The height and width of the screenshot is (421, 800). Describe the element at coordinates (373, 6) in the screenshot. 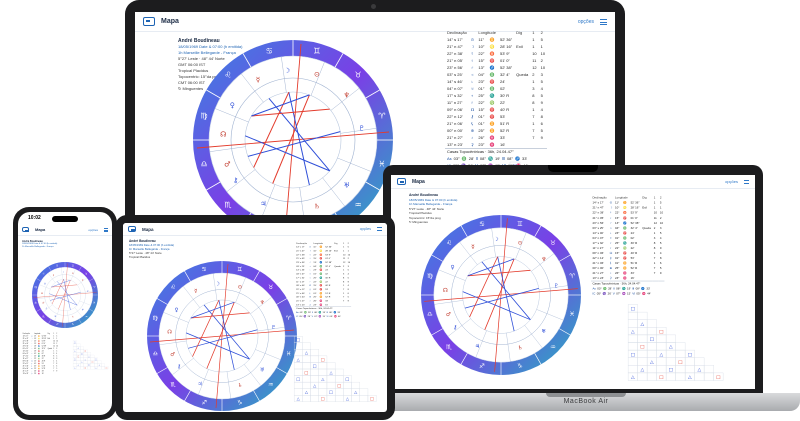

I see `monitor-camera` at that location.